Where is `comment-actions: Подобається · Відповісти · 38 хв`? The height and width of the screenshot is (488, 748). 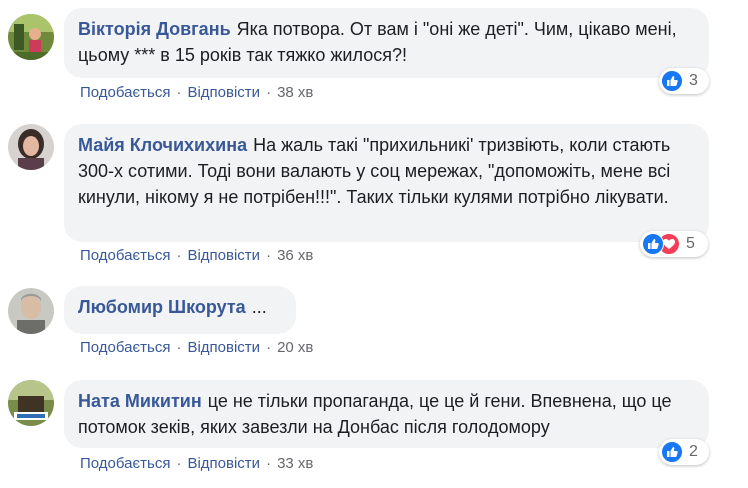 comment-actions: Подобається · Відповісти · 38 хв is located at coordinates (196, 92).